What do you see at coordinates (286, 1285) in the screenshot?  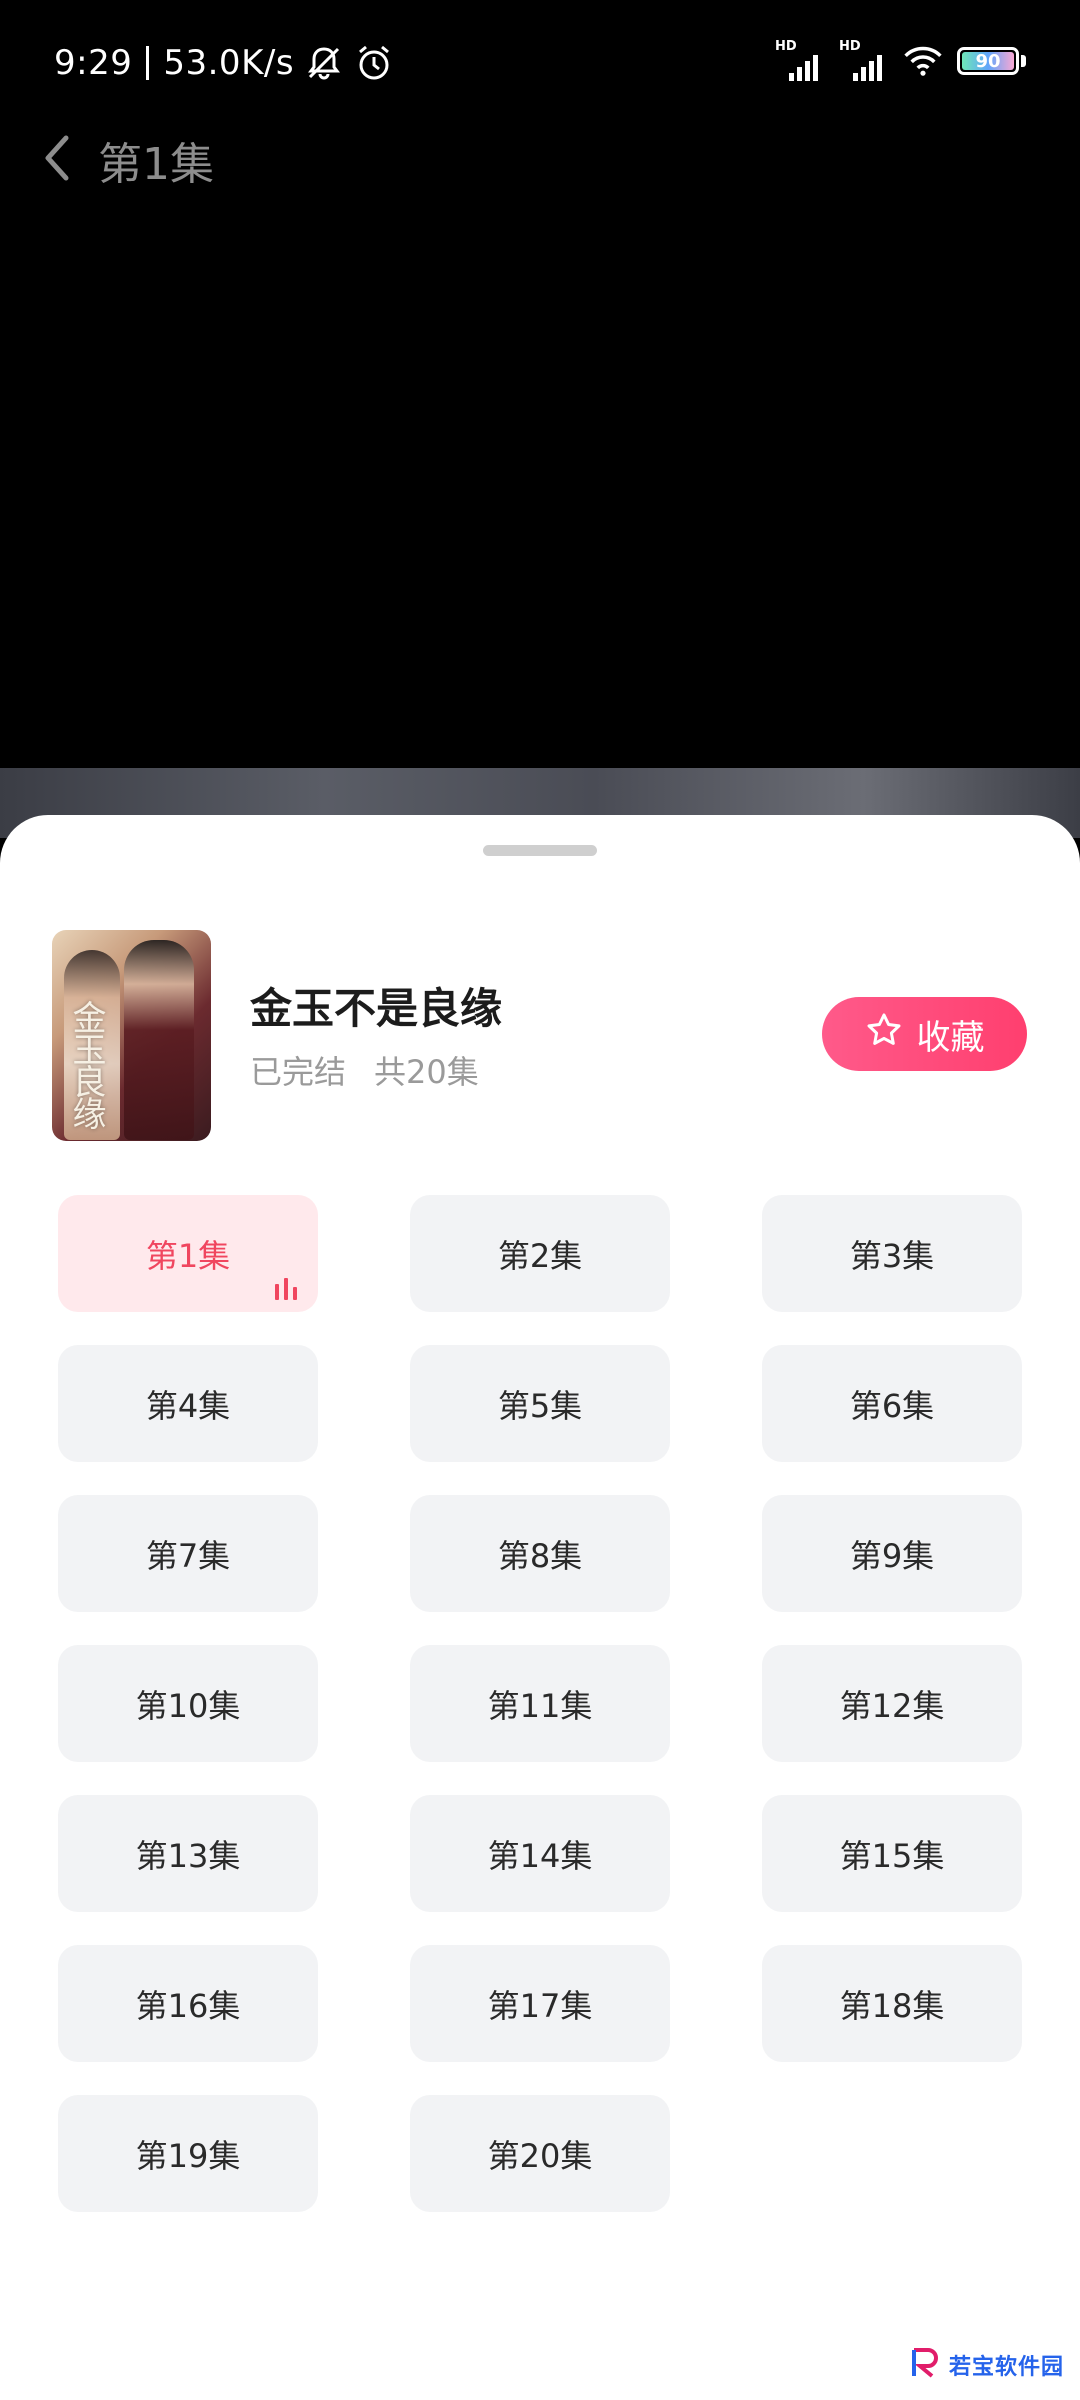 I see `playing-bars-icon` at bounding box center [286, 1285].